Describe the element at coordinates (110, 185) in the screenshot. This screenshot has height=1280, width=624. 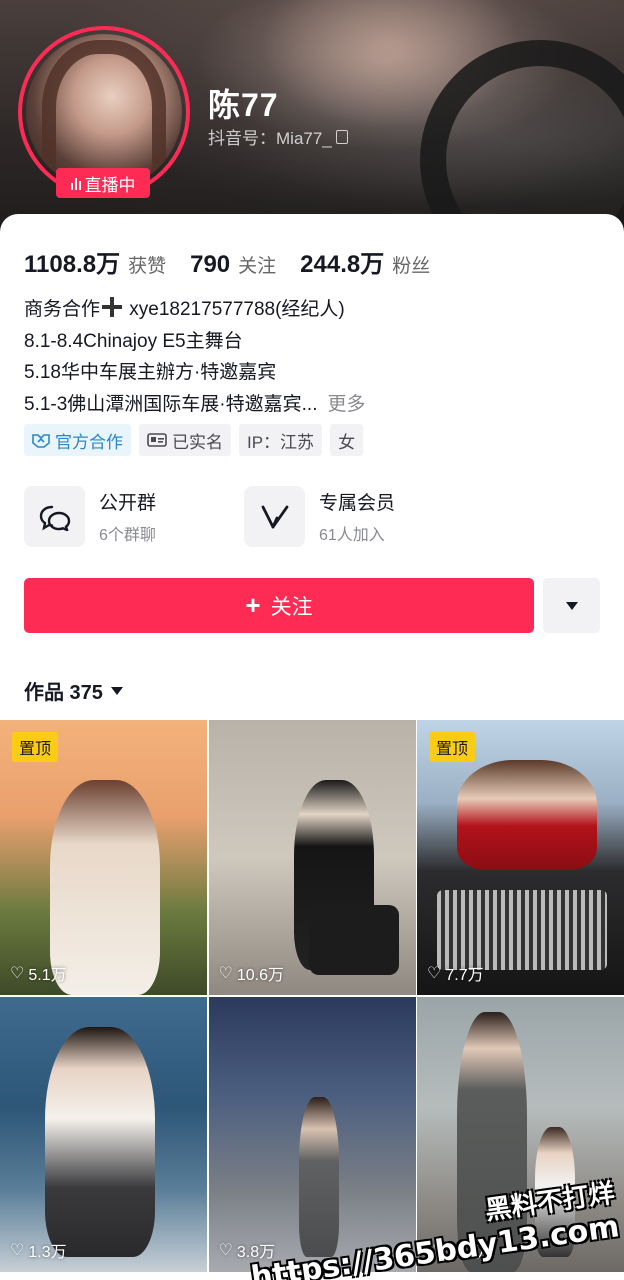
I see `live-badge-label: 直播中` at that location.